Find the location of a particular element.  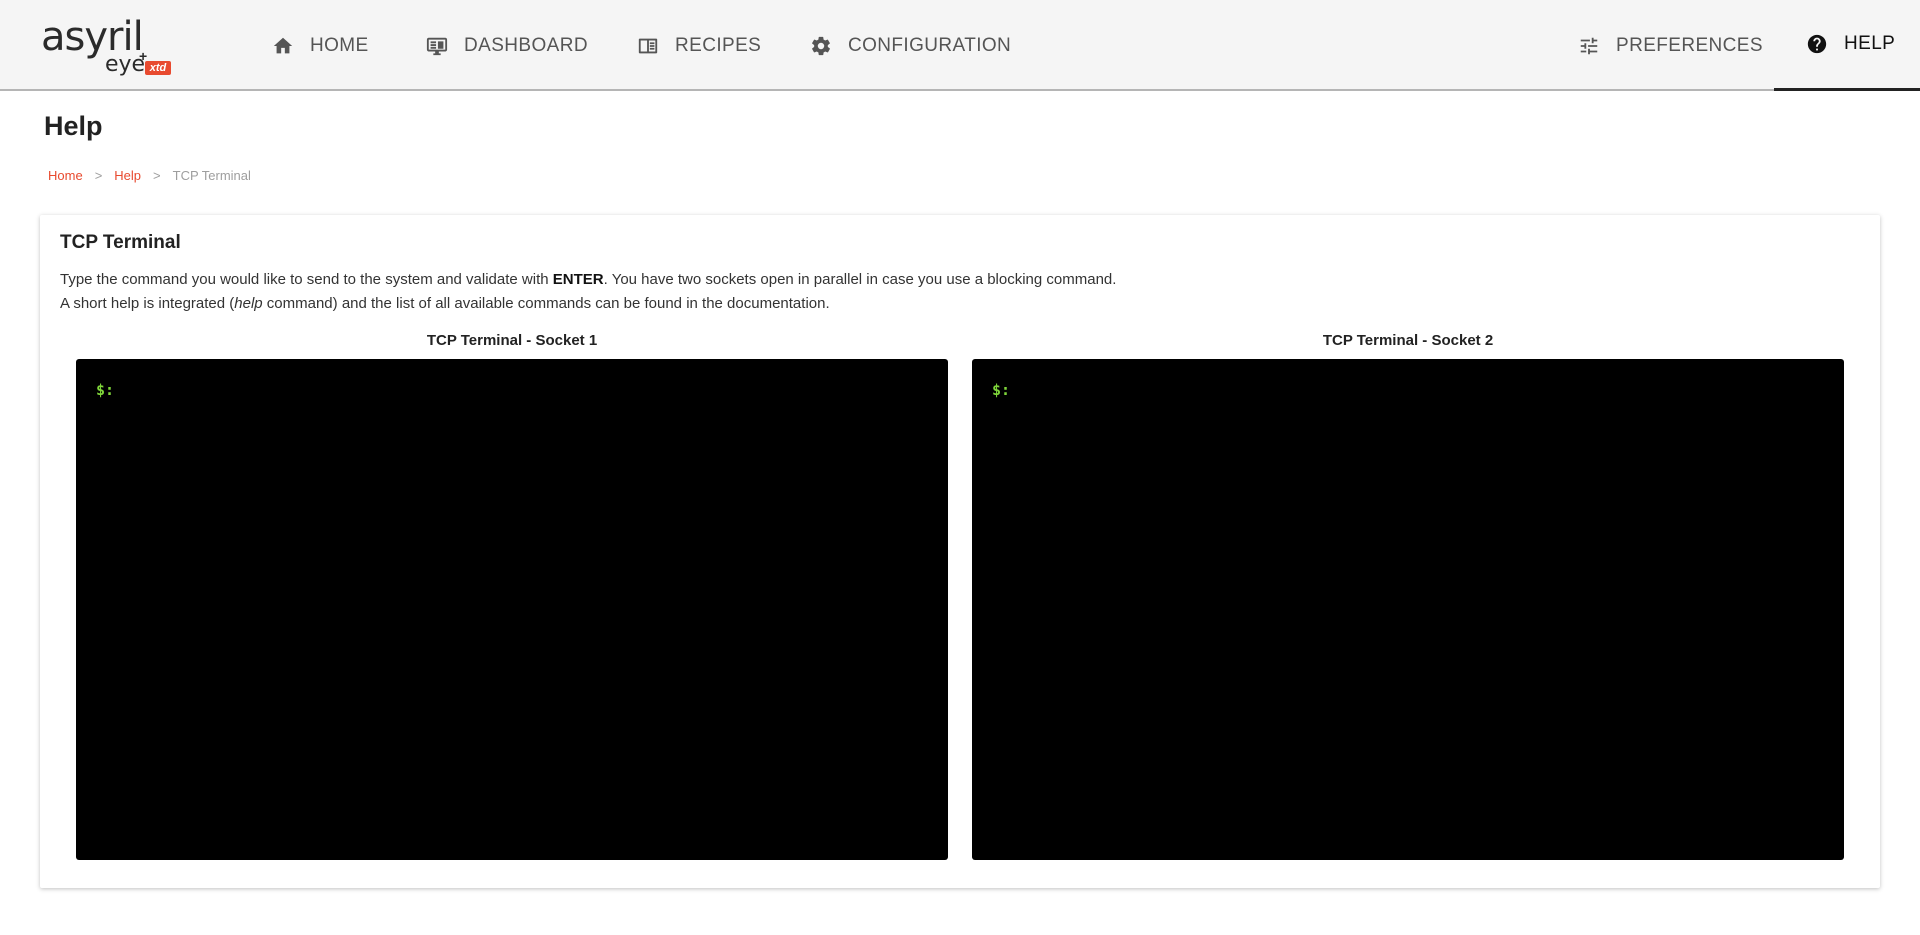

asyril-logo: asyril eye + xtd is located at coordinates (111, 47).